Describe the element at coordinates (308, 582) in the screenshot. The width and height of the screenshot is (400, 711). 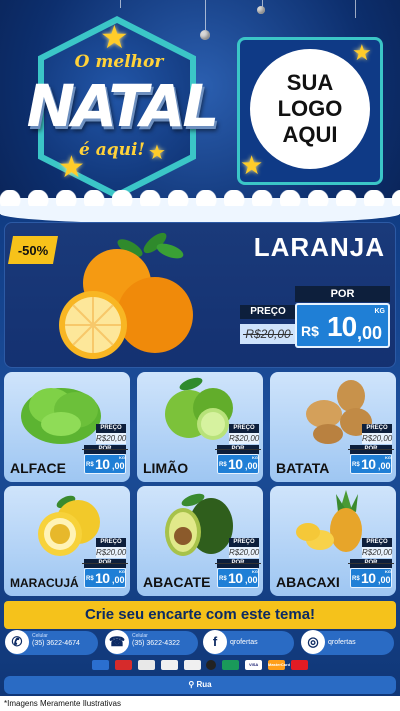
I see `product-name: ABACAXI` at that location.